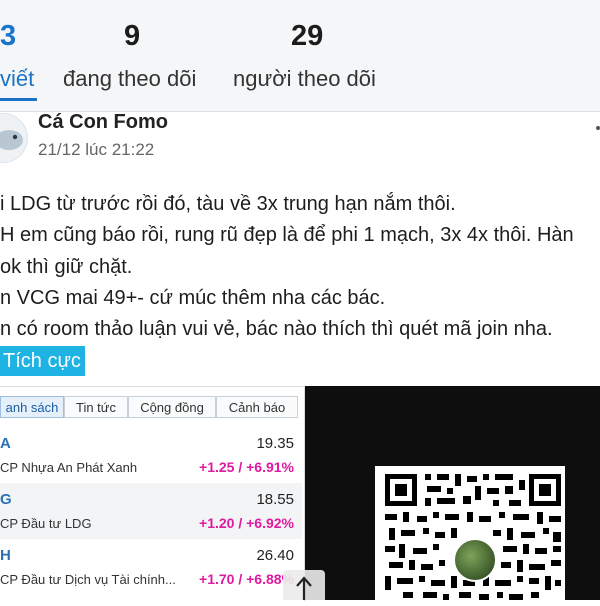 Image resolution: width=600 pixels, height=606 pixels. I want to click on followers-count: 29, so click(307, 36).